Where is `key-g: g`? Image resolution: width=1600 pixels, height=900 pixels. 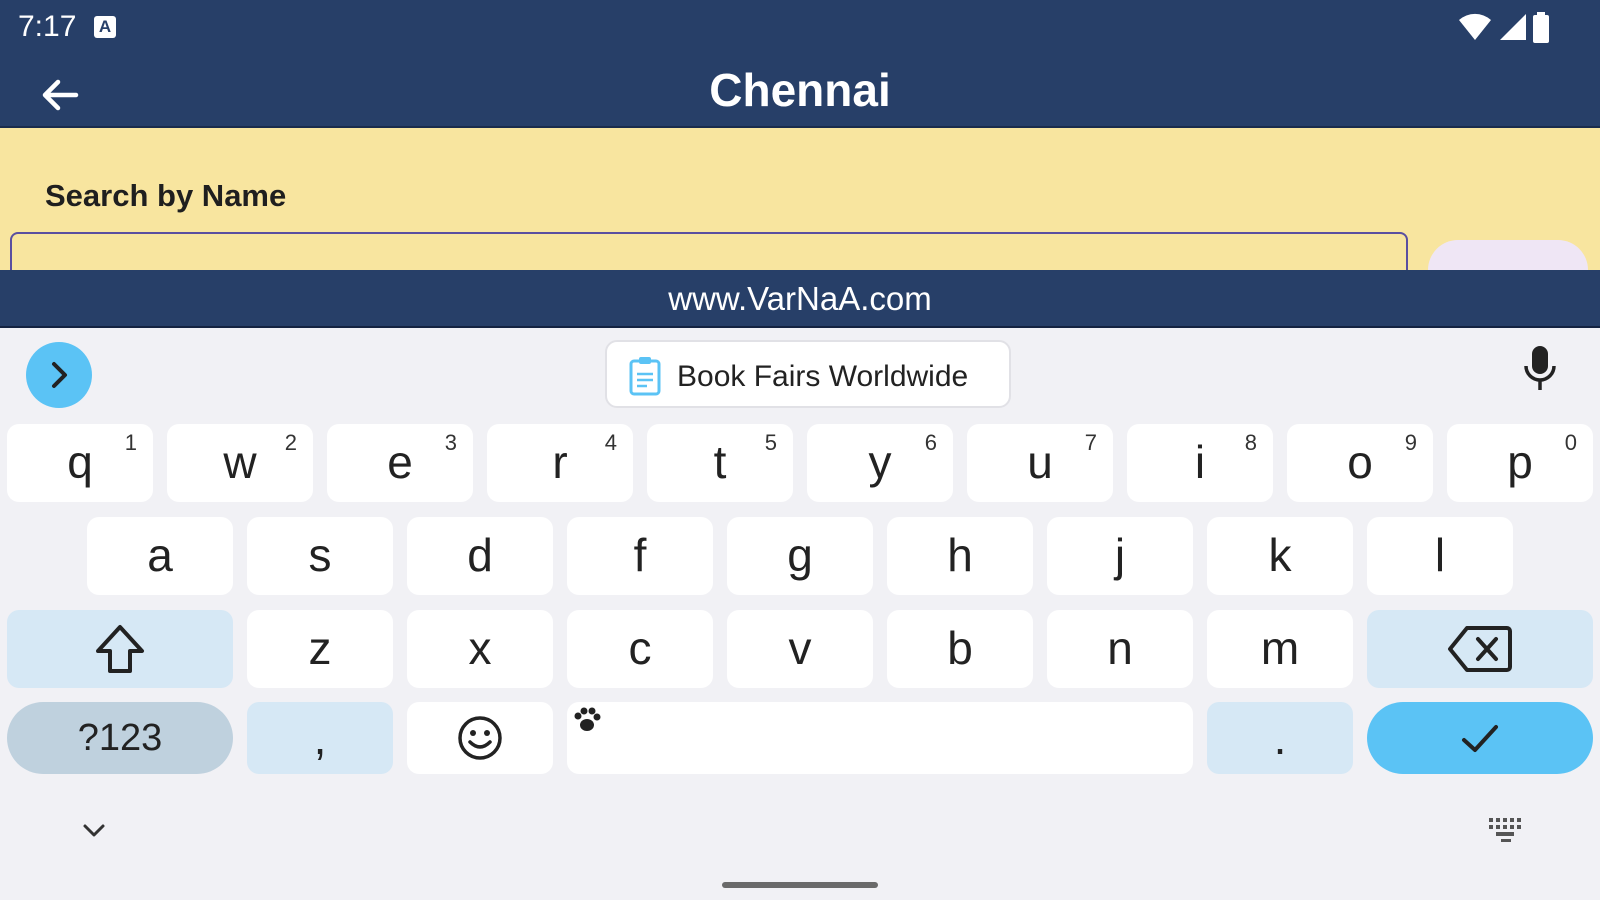 key-g: g is located at coordinates (800, 556).